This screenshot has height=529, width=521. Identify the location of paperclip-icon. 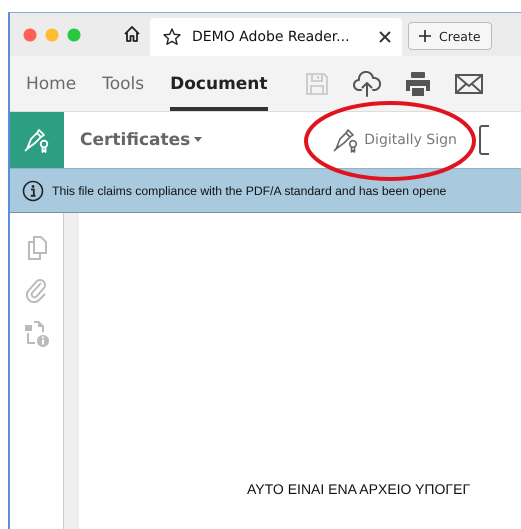
(36, 290).